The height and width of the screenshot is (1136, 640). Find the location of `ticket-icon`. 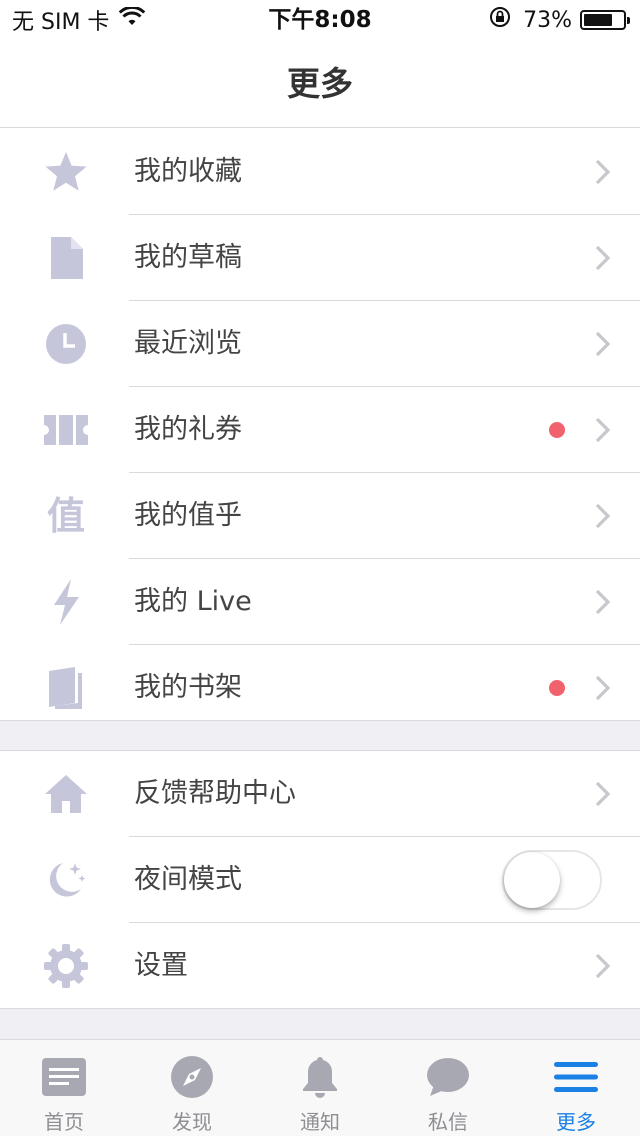

ticket-icon is located at coordinates (66, 430).